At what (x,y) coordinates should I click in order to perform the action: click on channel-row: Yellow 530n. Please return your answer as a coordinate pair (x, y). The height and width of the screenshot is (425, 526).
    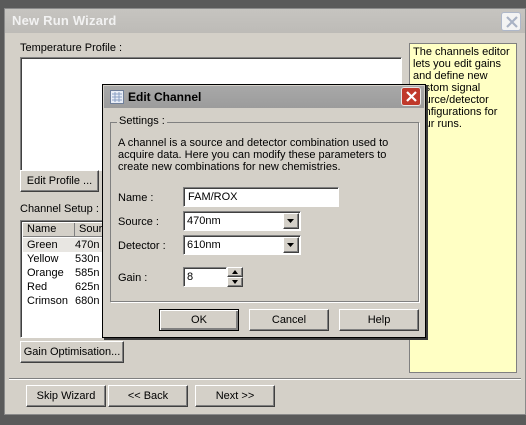
    Looking at the image, I should click on (64, 259).